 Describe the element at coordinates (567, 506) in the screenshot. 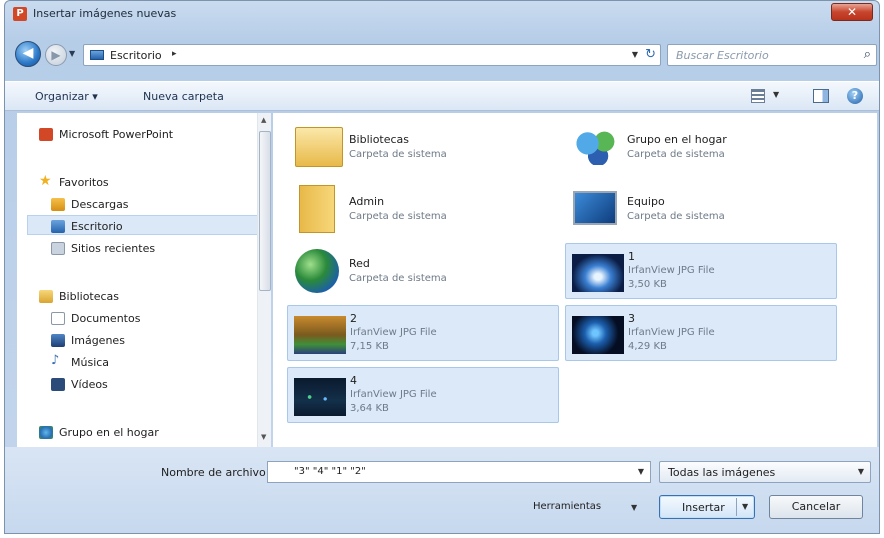

I see `tools-button: Herramientas` at that location.